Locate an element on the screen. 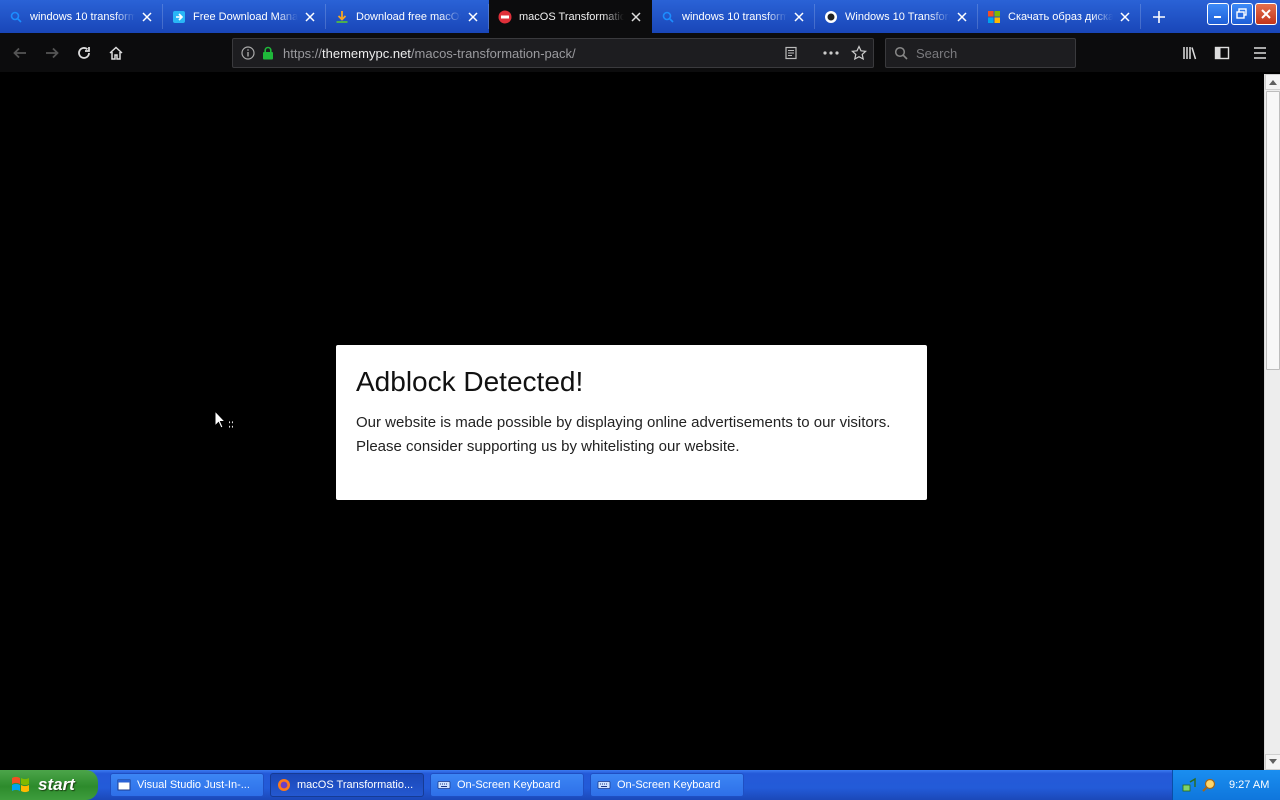  forward-button is located at coordinates (52, 53).